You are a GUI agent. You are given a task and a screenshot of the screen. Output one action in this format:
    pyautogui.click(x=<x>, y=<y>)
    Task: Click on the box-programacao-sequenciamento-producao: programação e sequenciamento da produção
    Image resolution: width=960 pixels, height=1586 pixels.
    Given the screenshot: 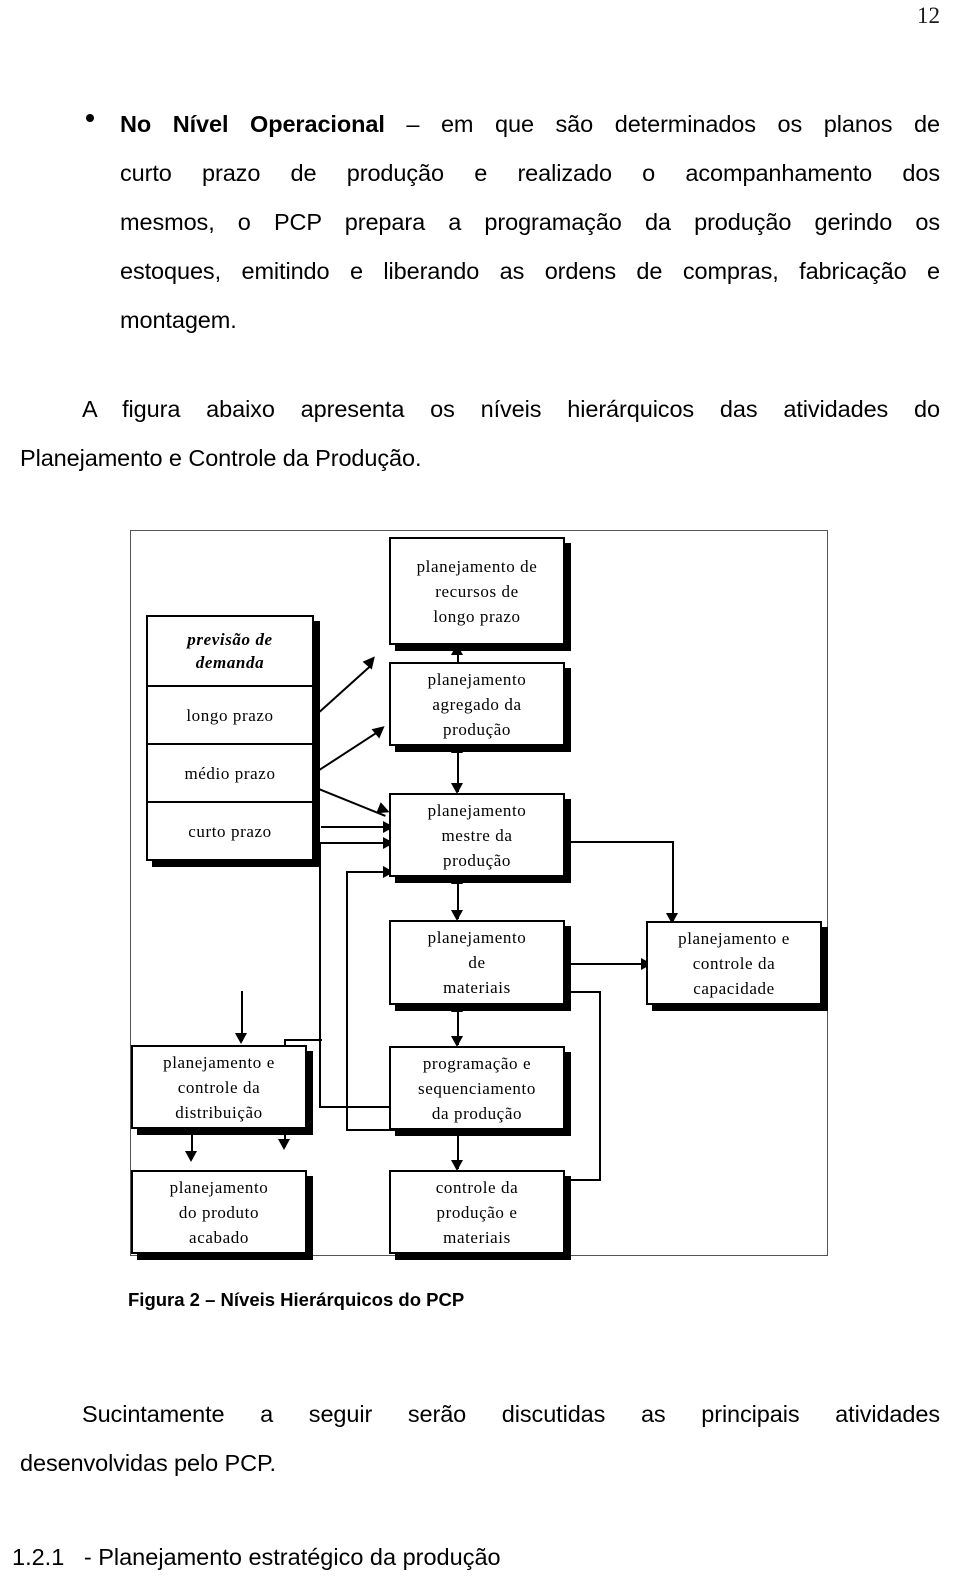 What is the action you would take?
    pyautogui.click(x=477, y=1088)
    